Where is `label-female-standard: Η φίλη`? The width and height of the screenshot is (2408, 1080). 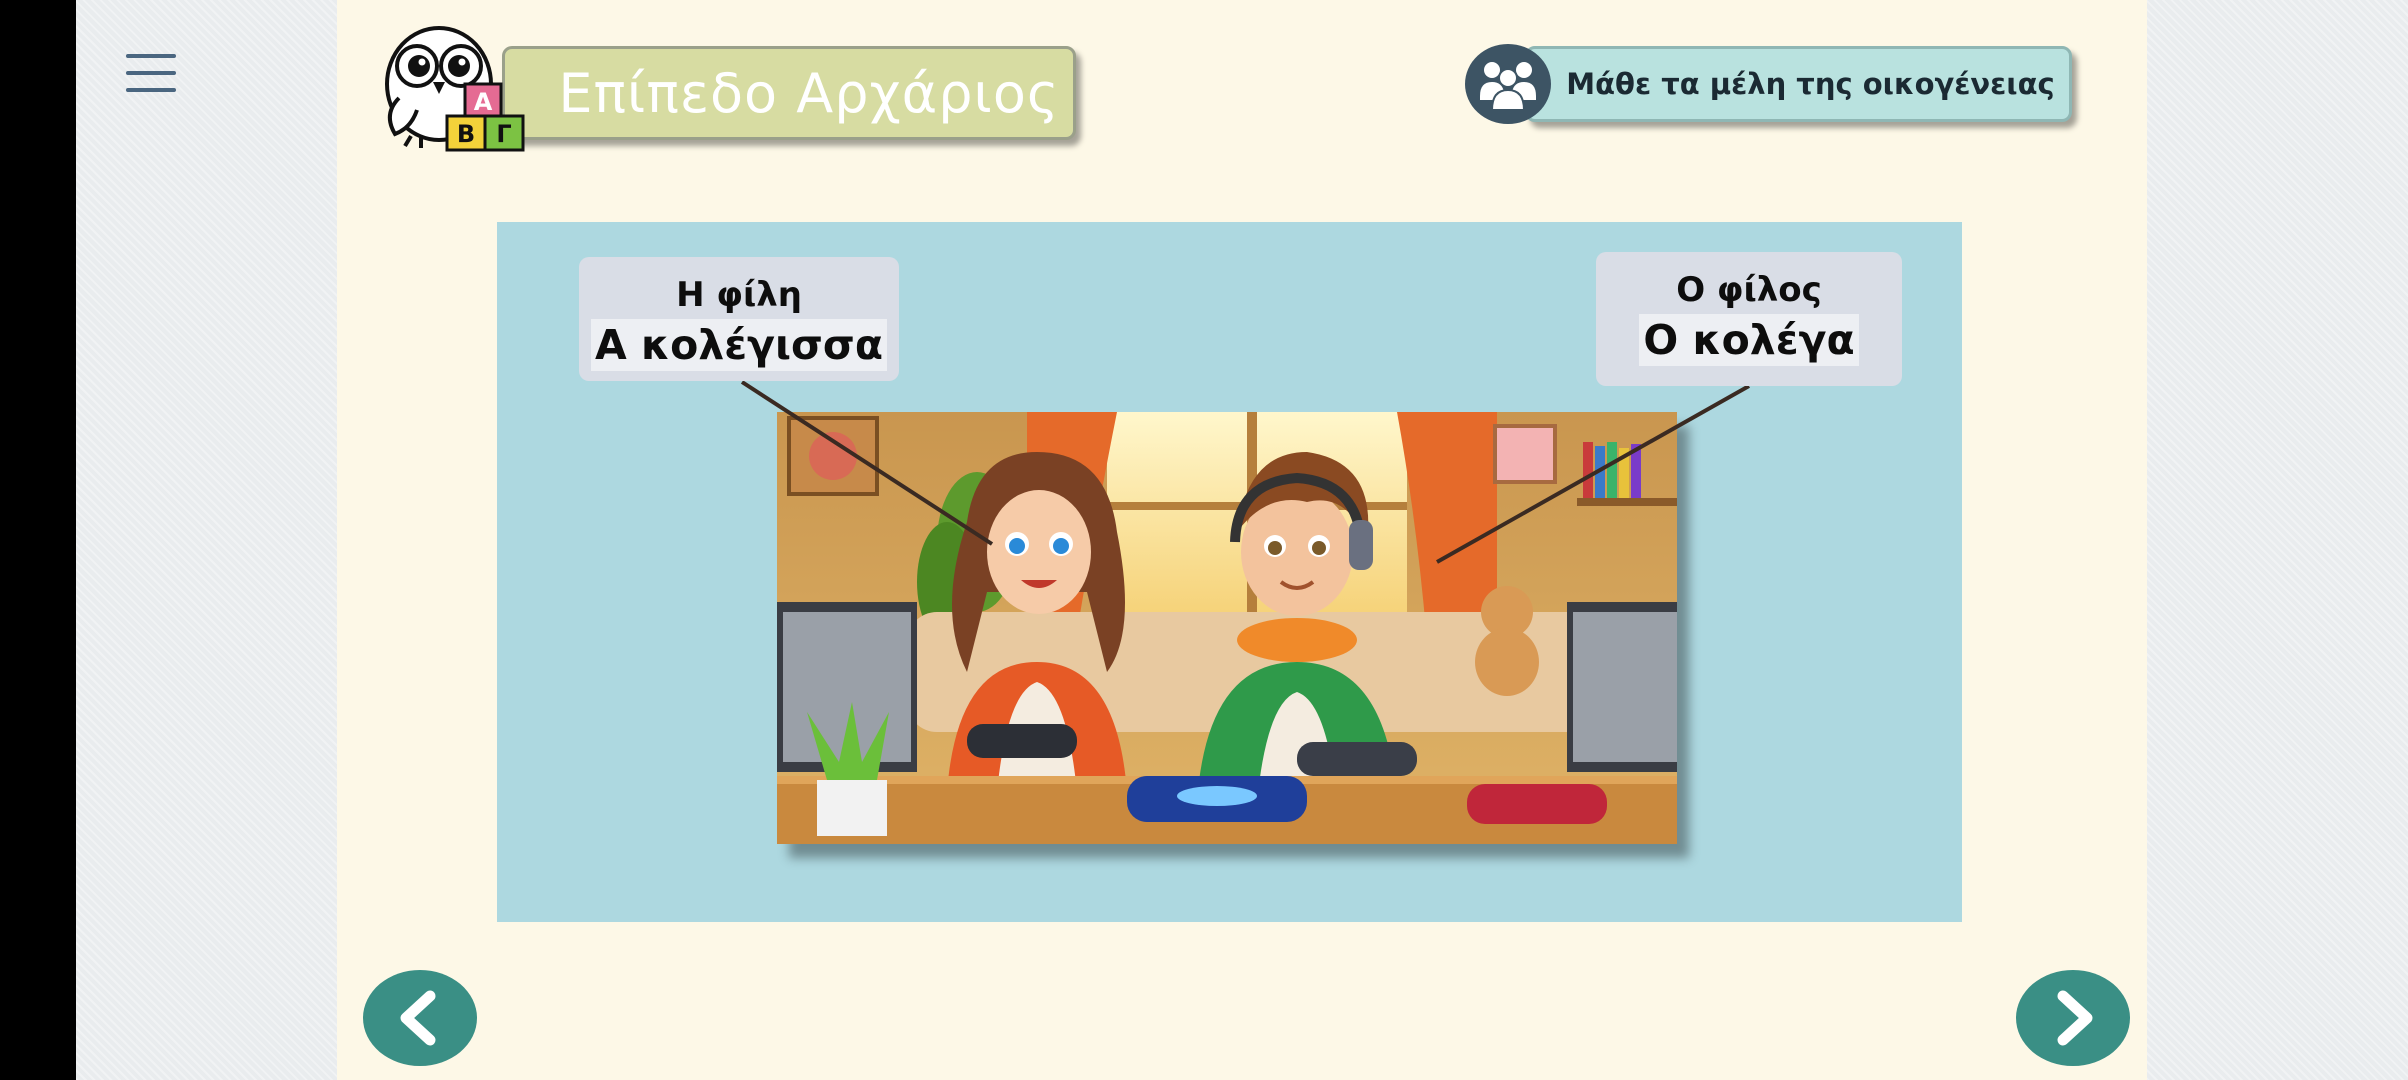 label-female-standard: Η φίλη is located at coordinates (739, 295).